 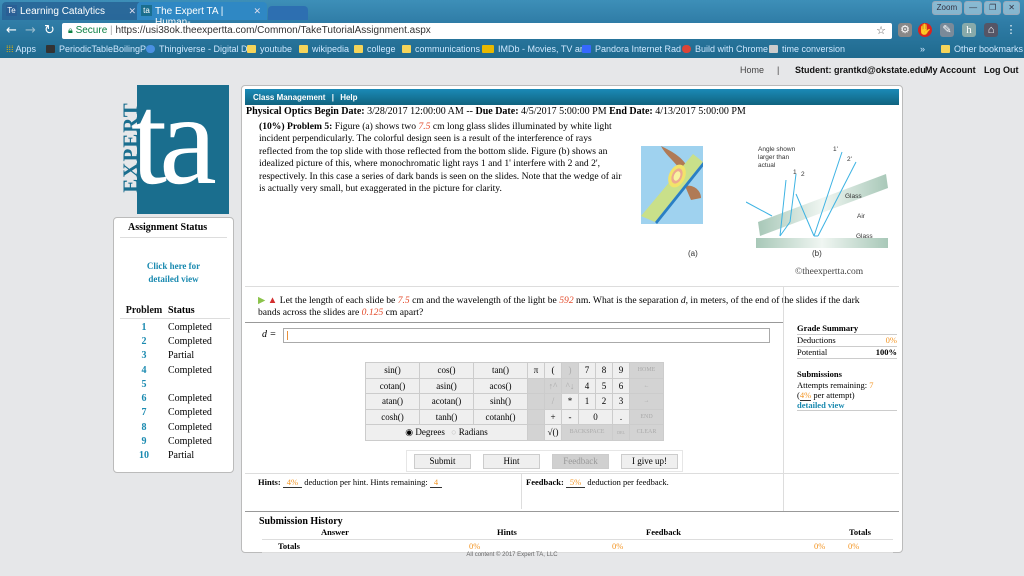 I want to click on bookmark-periodic-table: PeriodicTableBoilingP, so click(x=96, y=49).